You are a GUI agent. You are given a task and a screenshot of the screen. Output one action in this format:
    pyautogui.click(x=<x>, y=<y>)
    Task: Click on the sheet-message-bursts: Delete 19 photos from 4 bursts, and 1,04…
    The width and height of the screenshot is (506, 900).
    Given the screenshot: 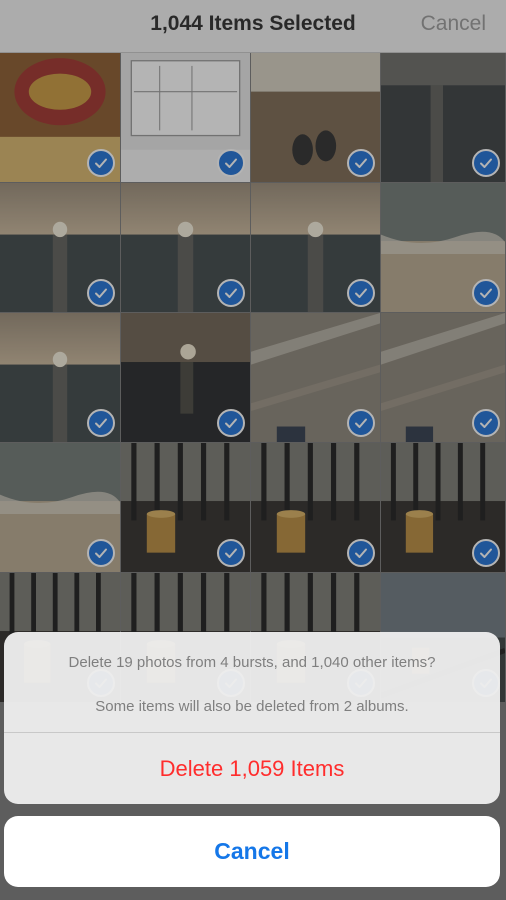 What is the action you would take?
    pyautogui.click(x=252, y=662)
    